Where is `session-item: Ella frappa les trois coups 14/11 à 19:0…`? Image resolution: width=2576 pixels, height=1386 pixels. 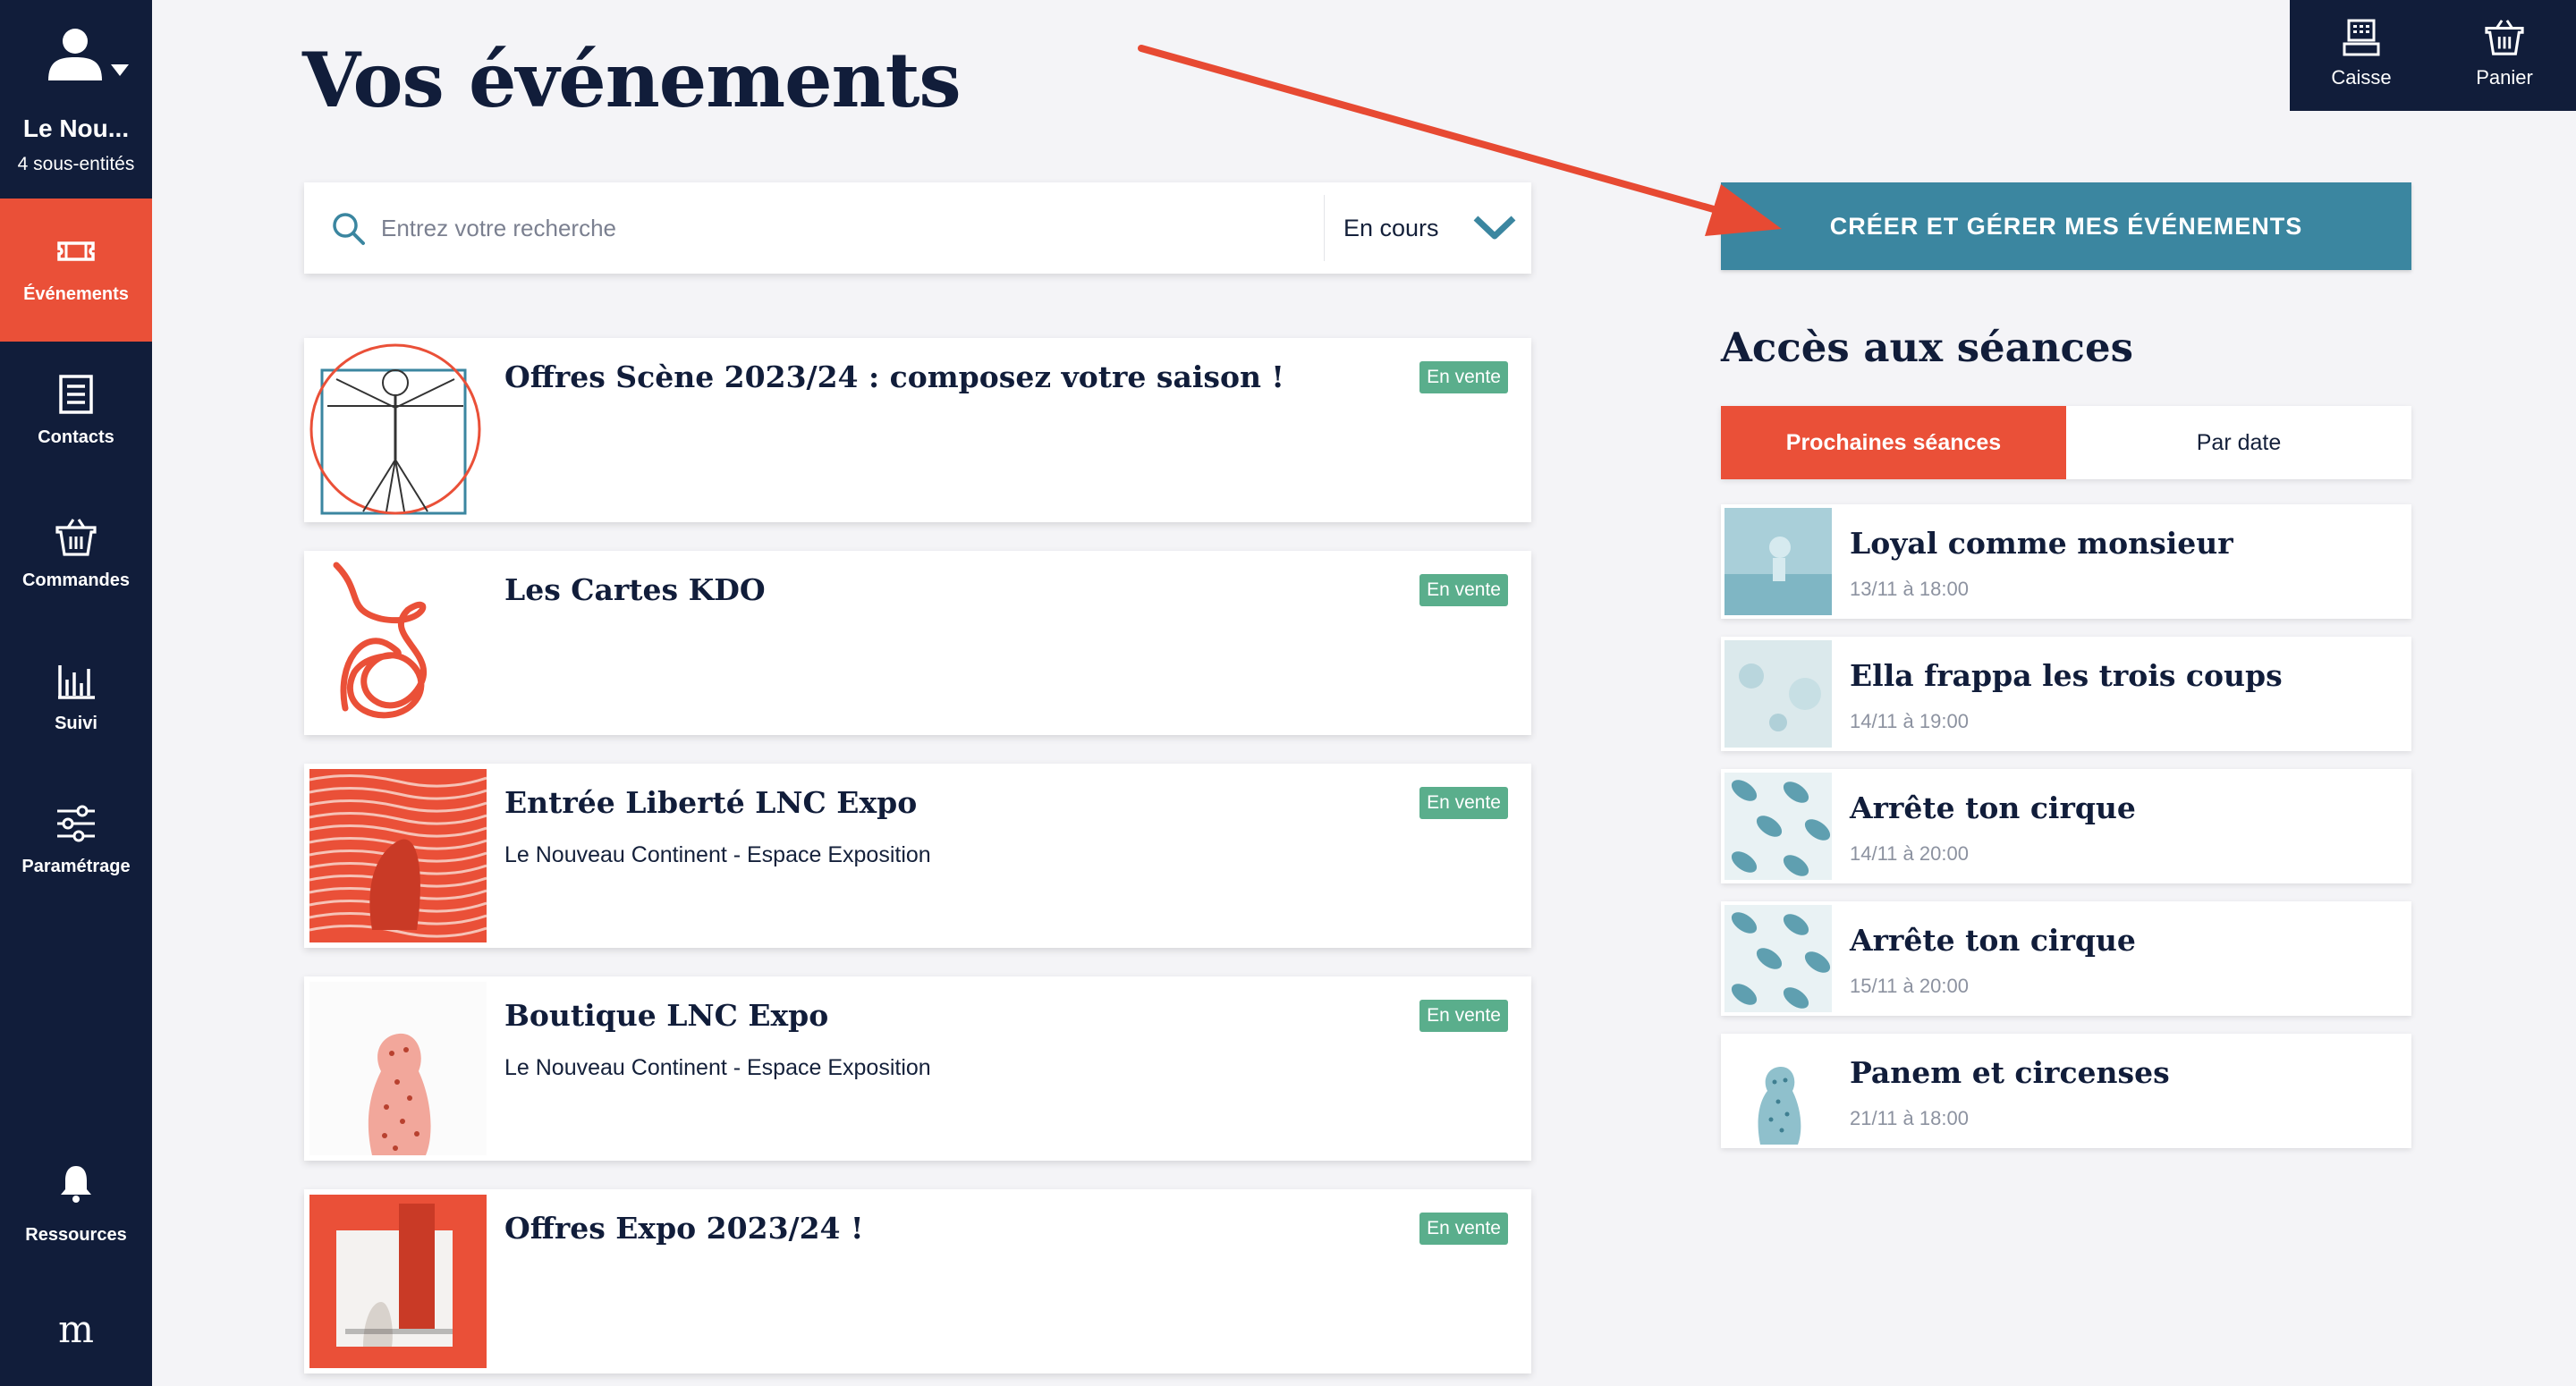
session-item: Ella frappa les trois coups 14/11 à 19:0… is located at coordinates (2066, 694).